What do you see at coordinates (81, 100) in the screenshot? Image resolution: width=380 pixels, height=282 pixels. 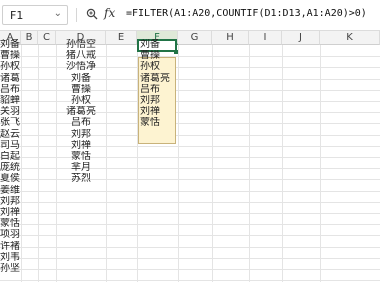 I see `cell-D6: 孙权` at bounding box center [81, 100].